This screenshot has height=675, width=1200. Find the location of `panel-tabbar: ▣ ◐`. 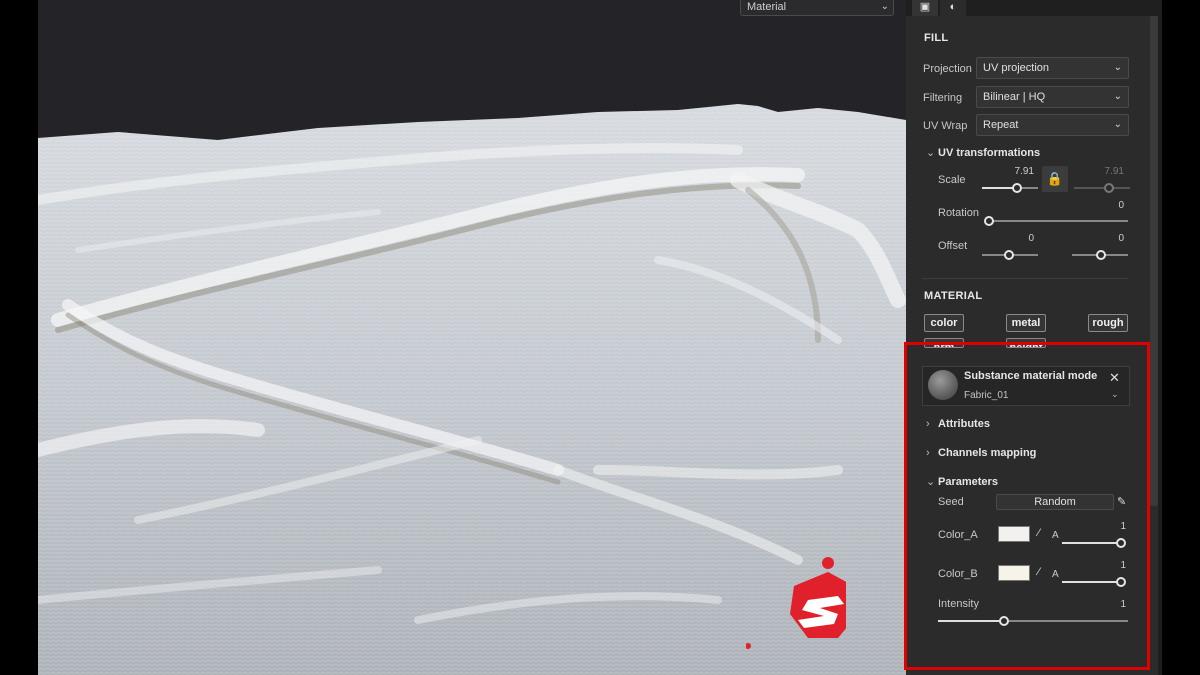

panel-tabbar: ▣ ◐ is located at coordinates (1034, 8).